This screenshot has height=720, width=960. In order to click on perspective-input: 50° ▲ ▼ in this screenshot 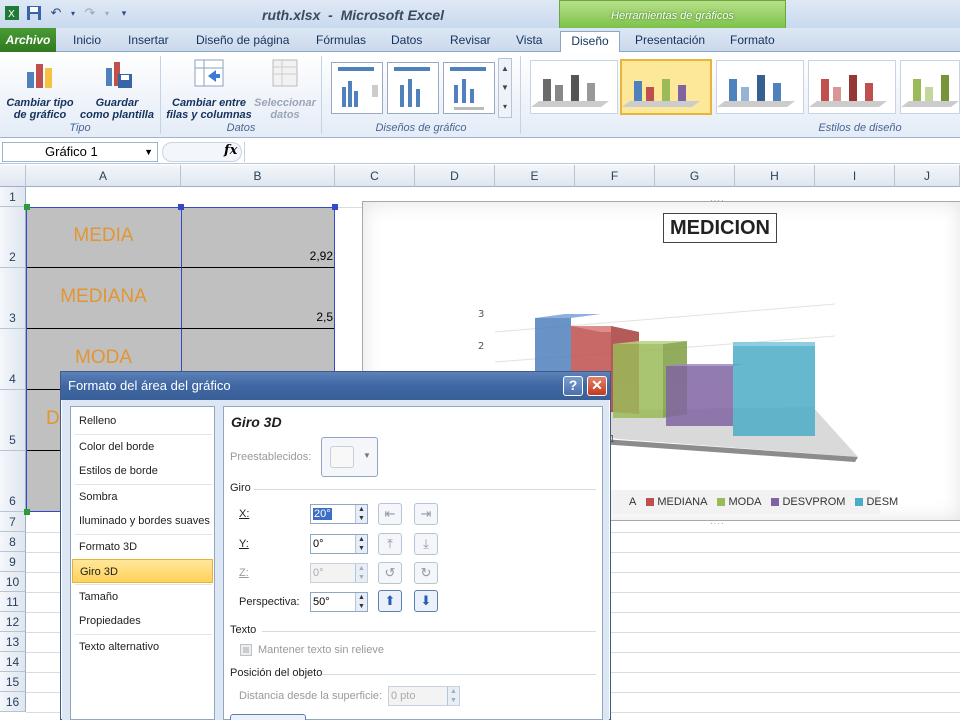, I will do `click(339, 602)`.